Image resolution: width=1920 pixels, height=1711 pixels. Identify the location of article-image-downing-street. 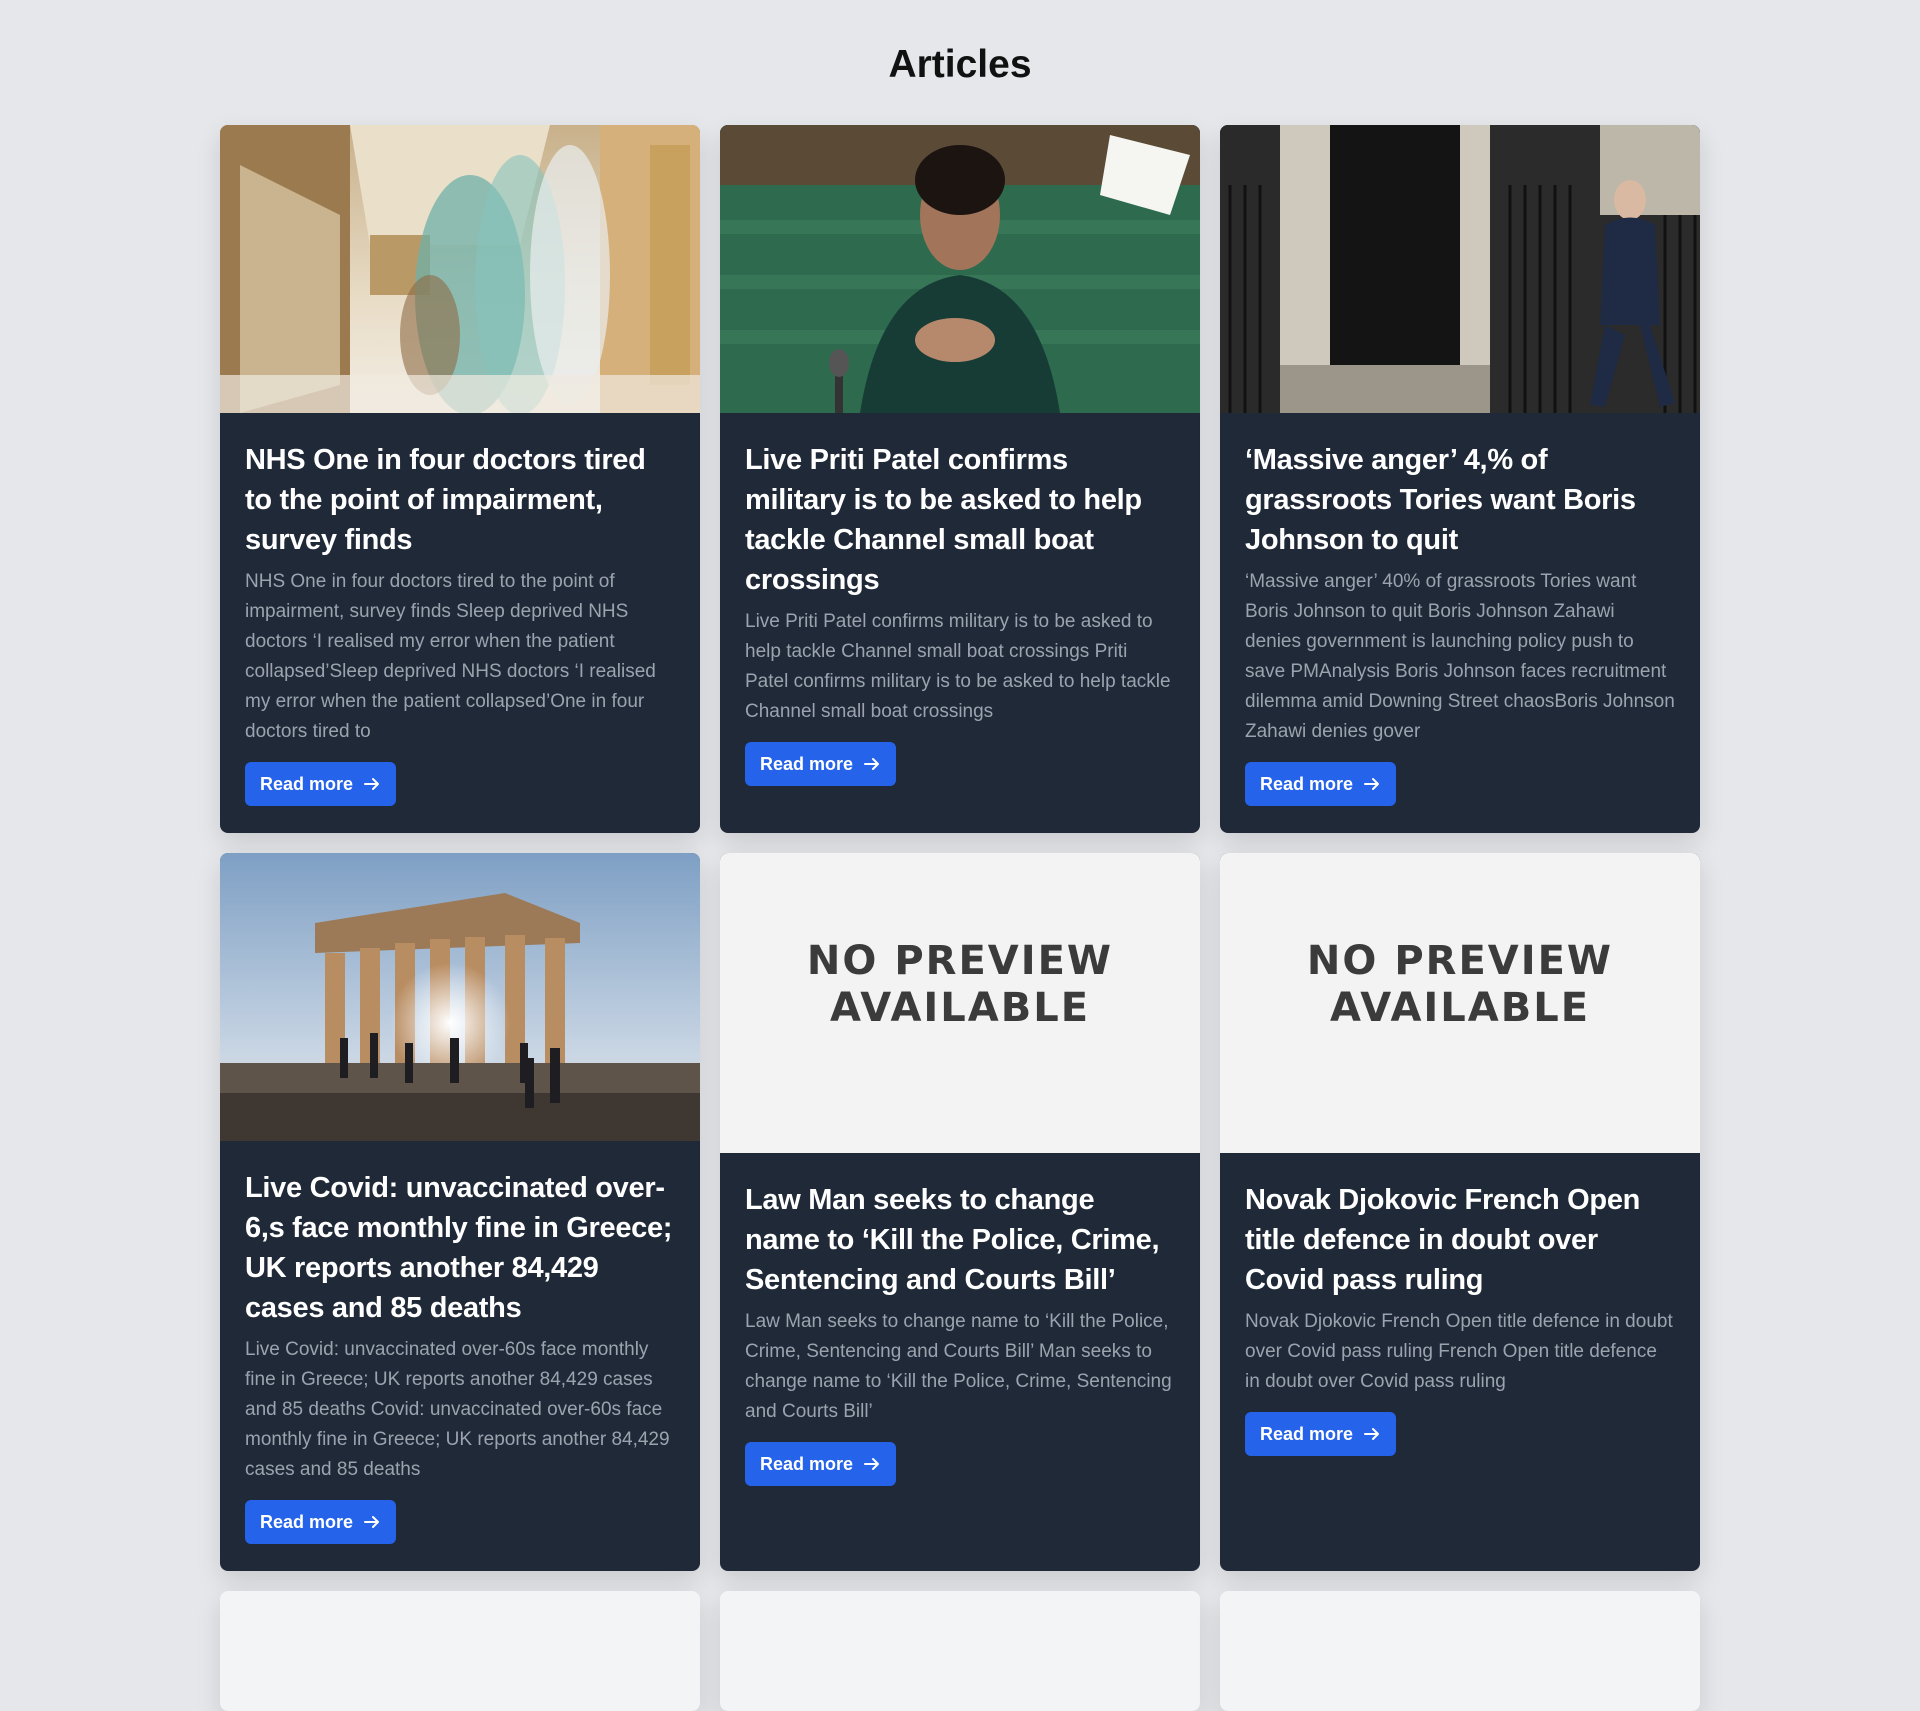
(1460, 269).